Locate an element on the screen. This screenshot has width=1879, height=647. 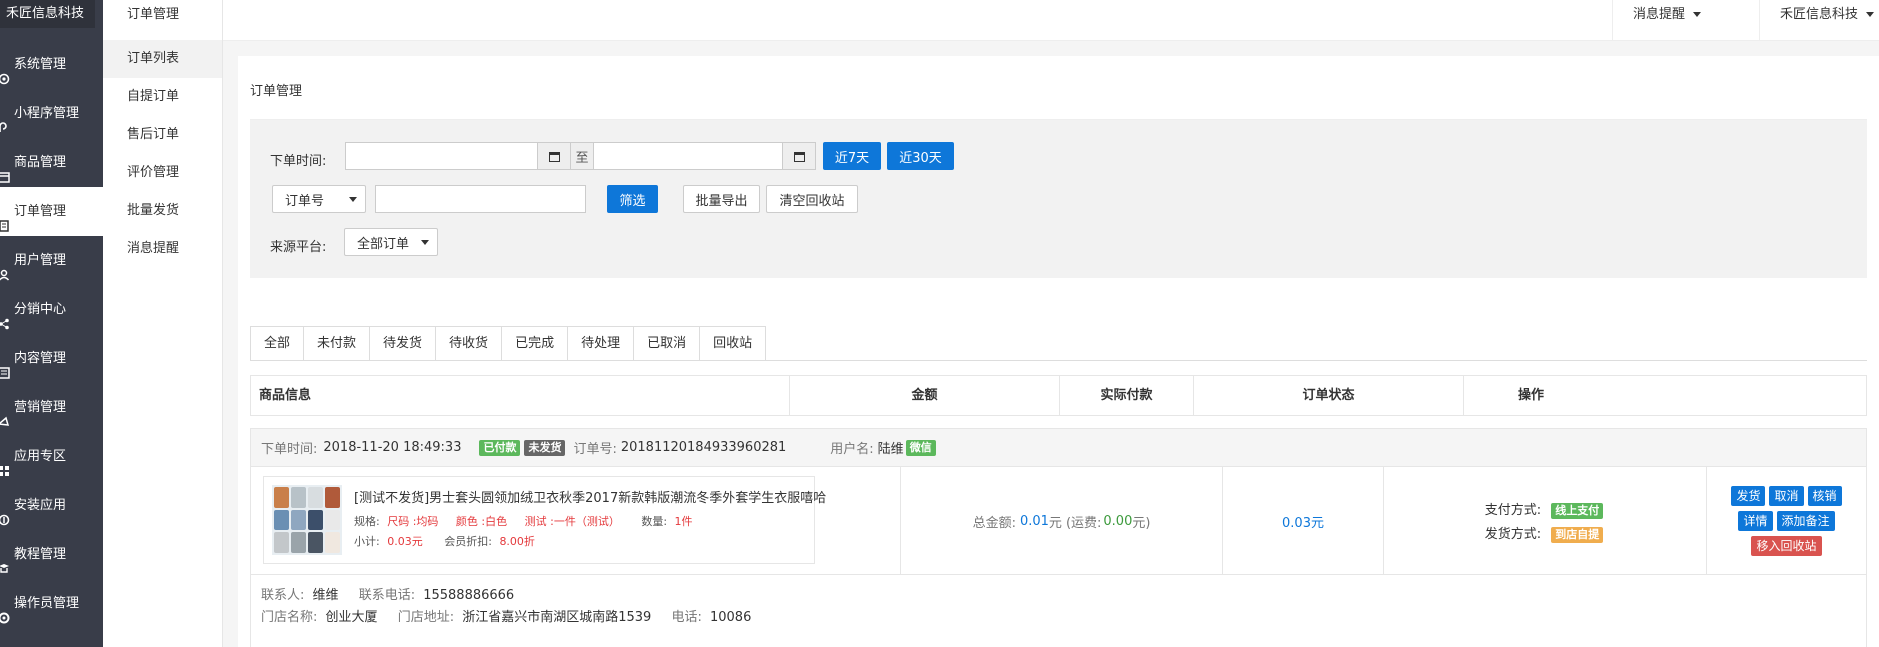
top-header: 消息提醒 禾匠信息科技 is located at coordinates (1051, 20).